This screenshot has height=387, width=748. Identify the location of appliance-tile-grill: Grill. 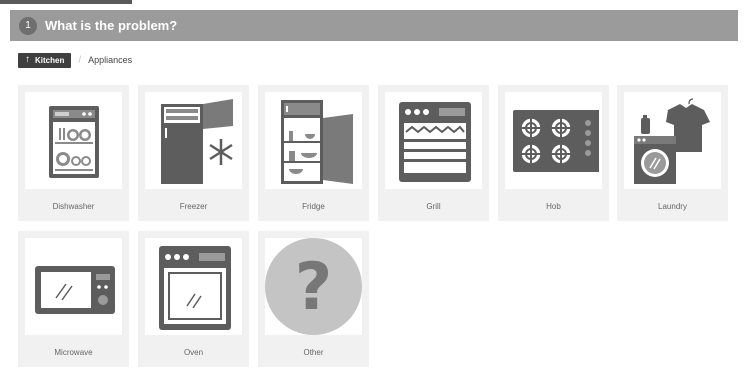
(433, 153).